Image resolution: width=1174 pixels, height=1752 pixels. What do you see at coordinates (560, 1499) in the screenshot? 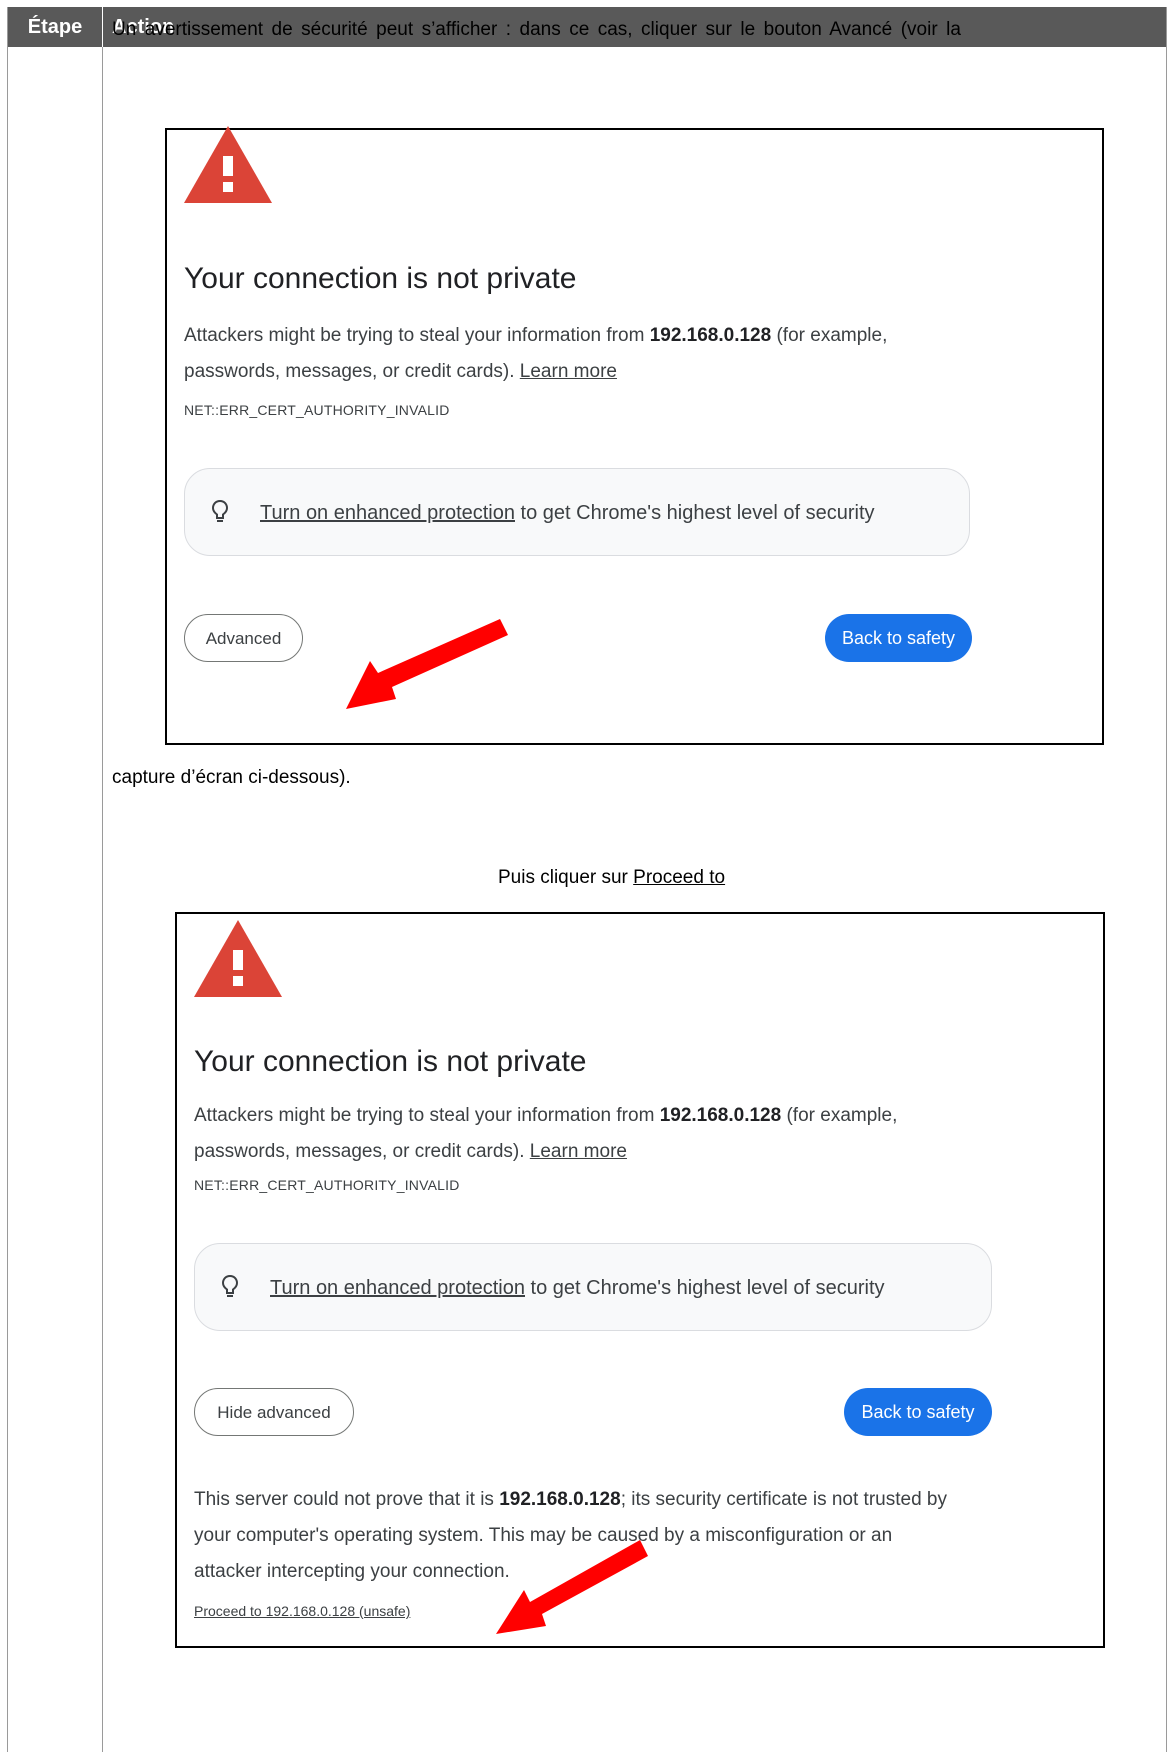
I see `certificate-host: 192.168.0.128` at bounding box center [560, 1499].